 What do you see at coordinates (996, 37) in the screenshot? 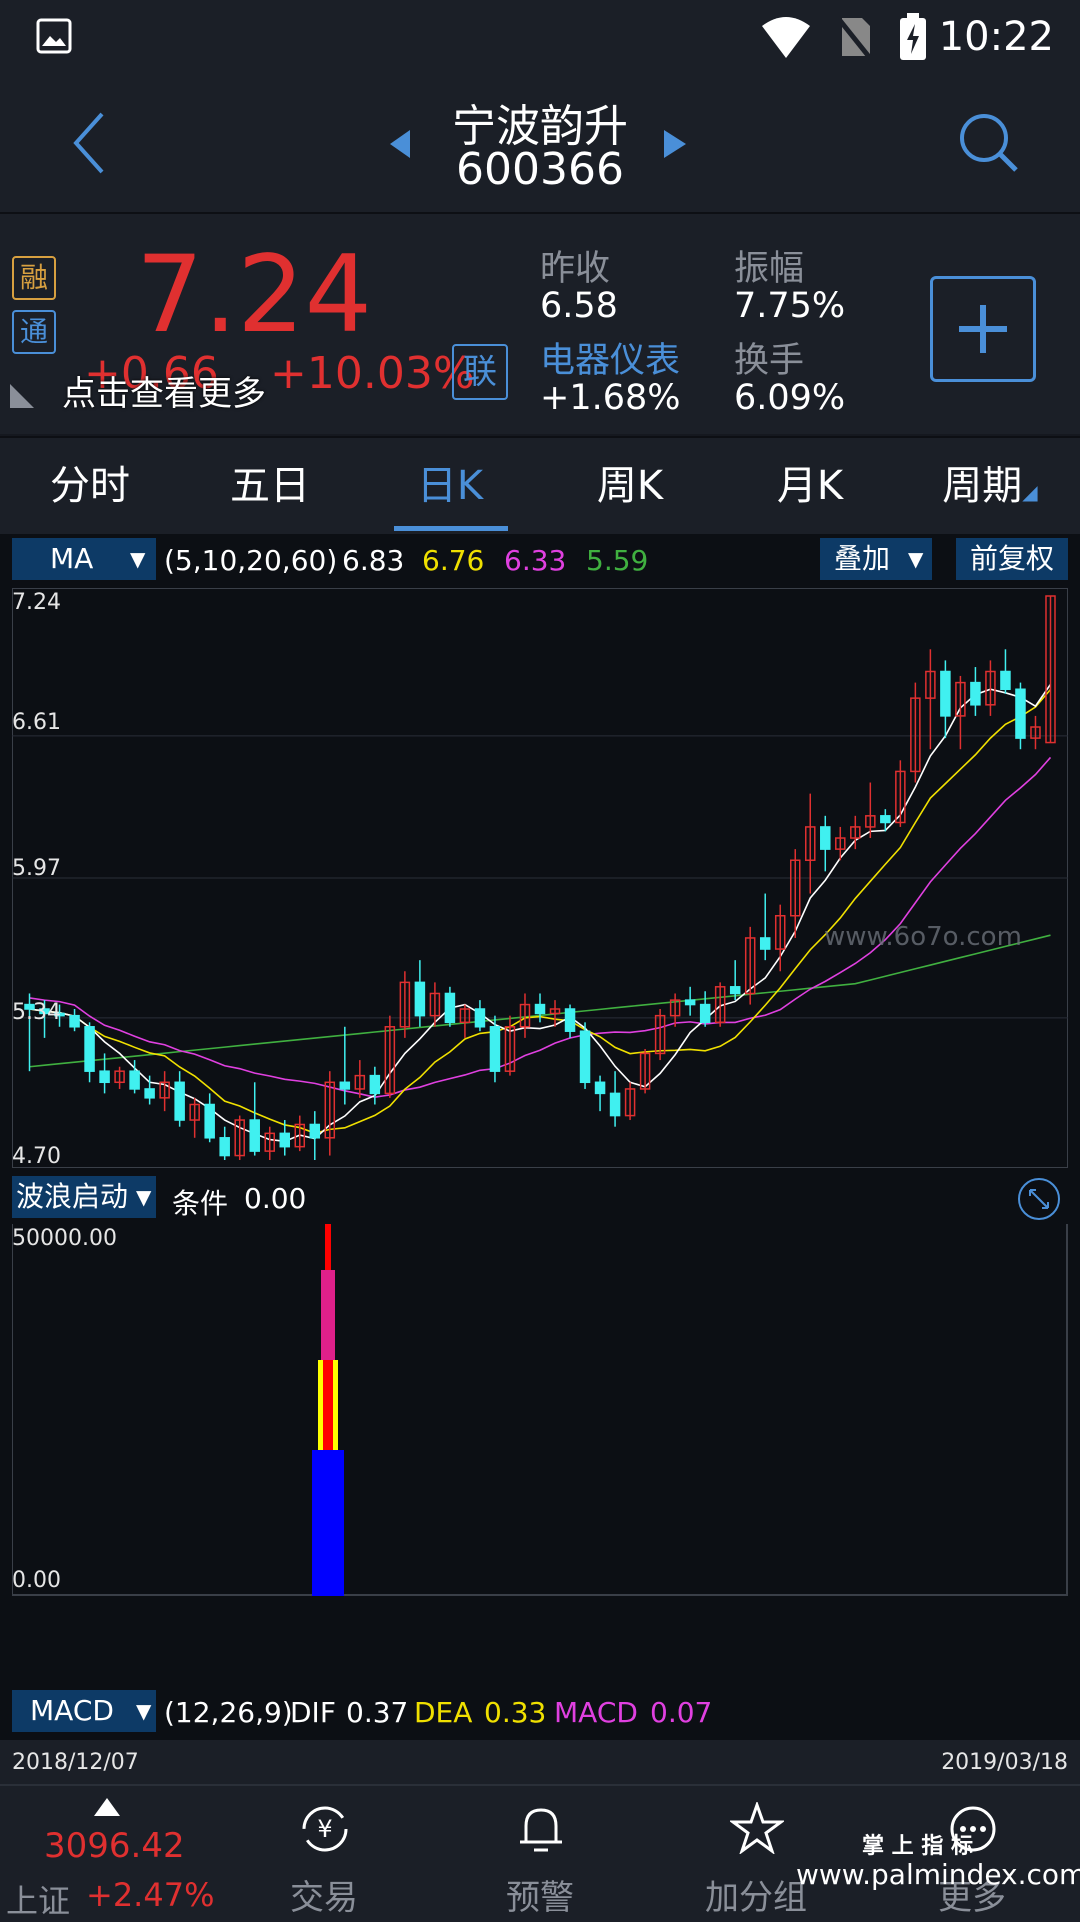
I see `clock: 10:22` at bounding box center [996, 37].